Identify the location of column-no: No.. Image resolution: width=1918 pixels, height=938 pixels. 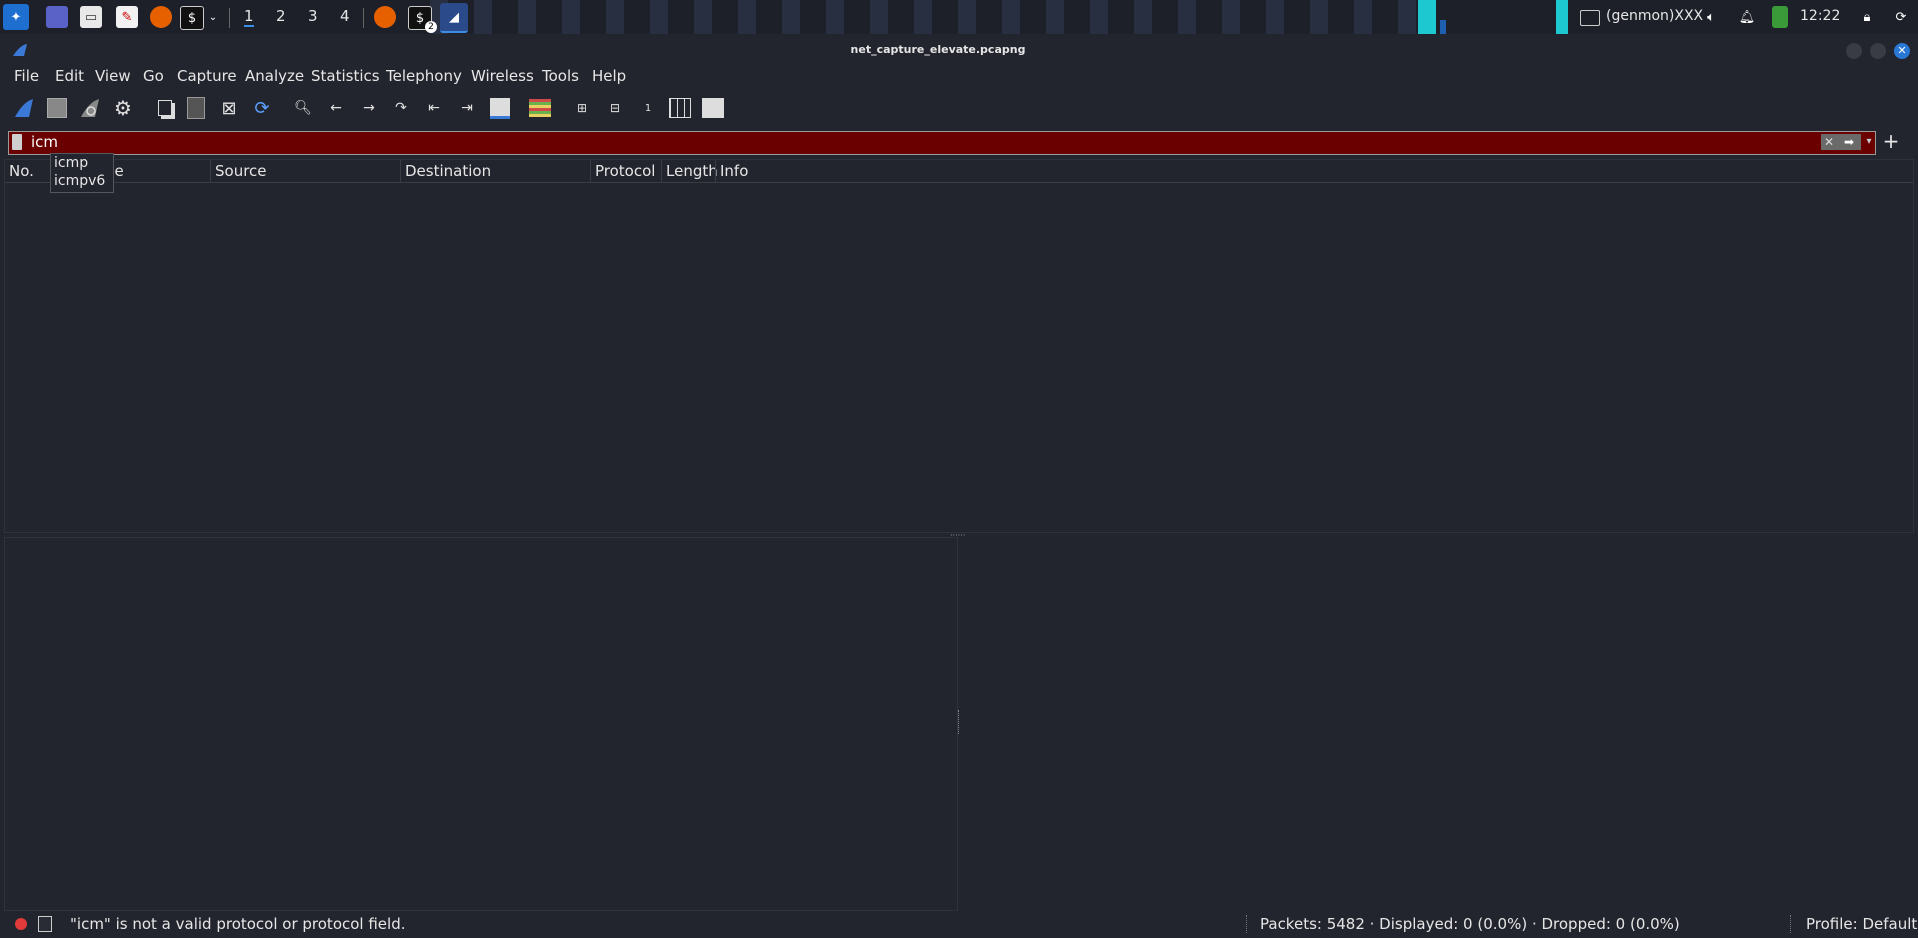
(21, 171).